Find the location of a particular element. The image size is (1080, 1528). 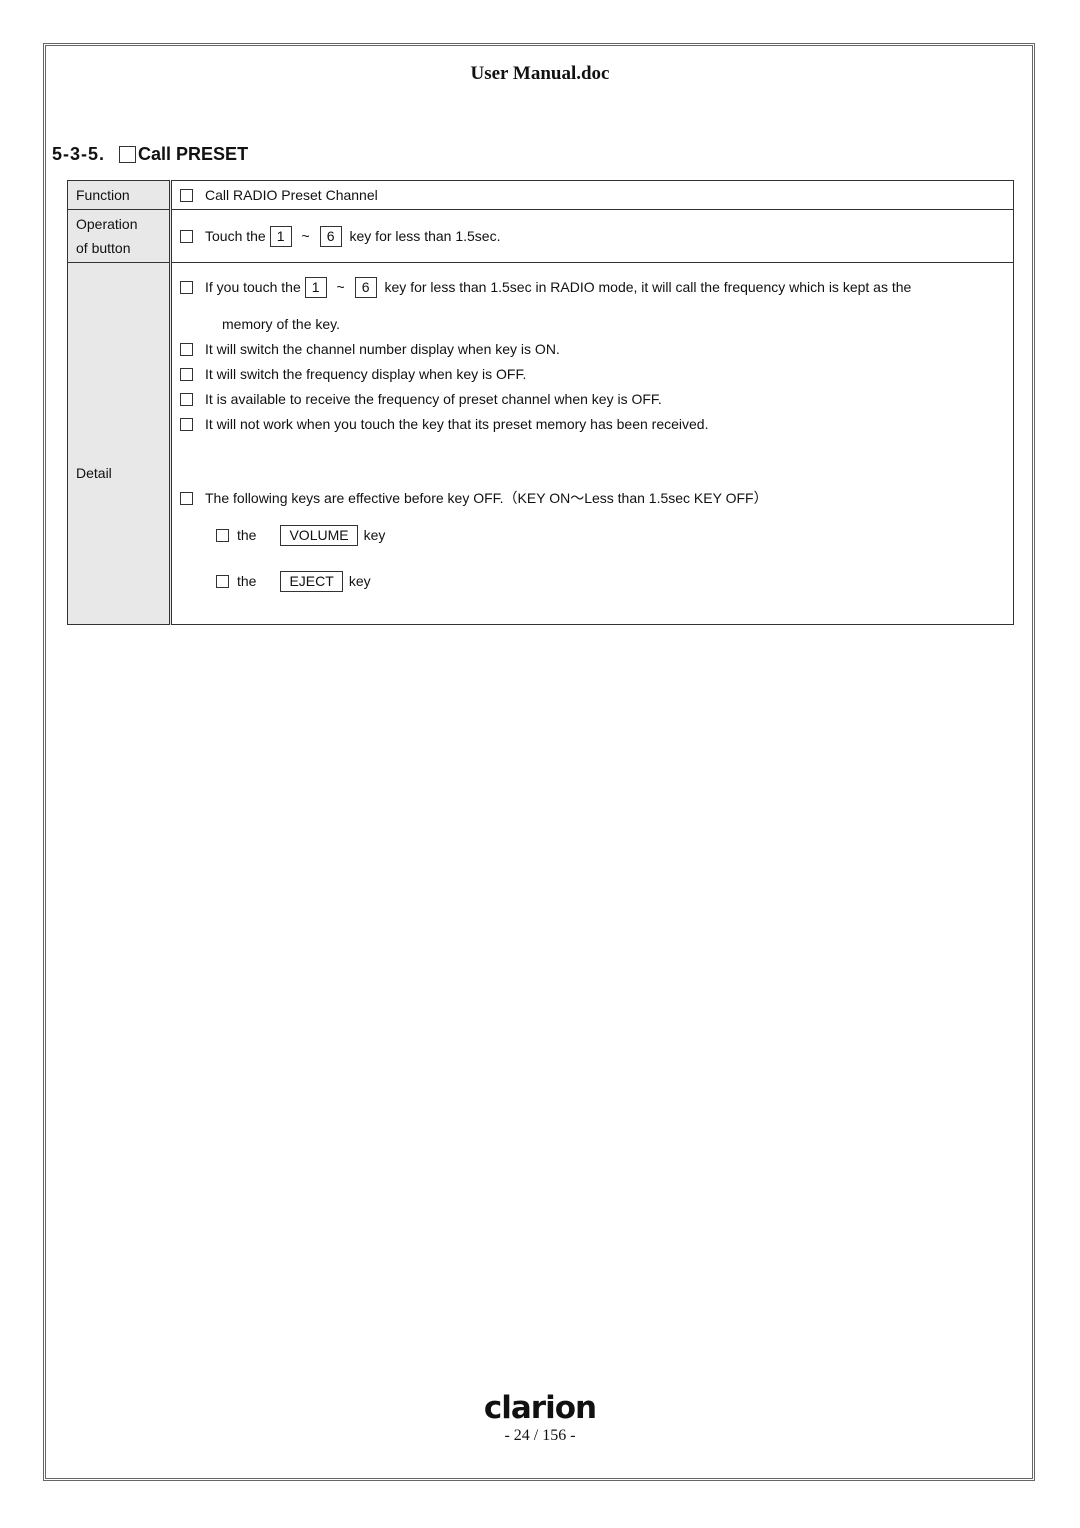

effective-key-item: the VOLUME key is located at coordinates (610, 535).